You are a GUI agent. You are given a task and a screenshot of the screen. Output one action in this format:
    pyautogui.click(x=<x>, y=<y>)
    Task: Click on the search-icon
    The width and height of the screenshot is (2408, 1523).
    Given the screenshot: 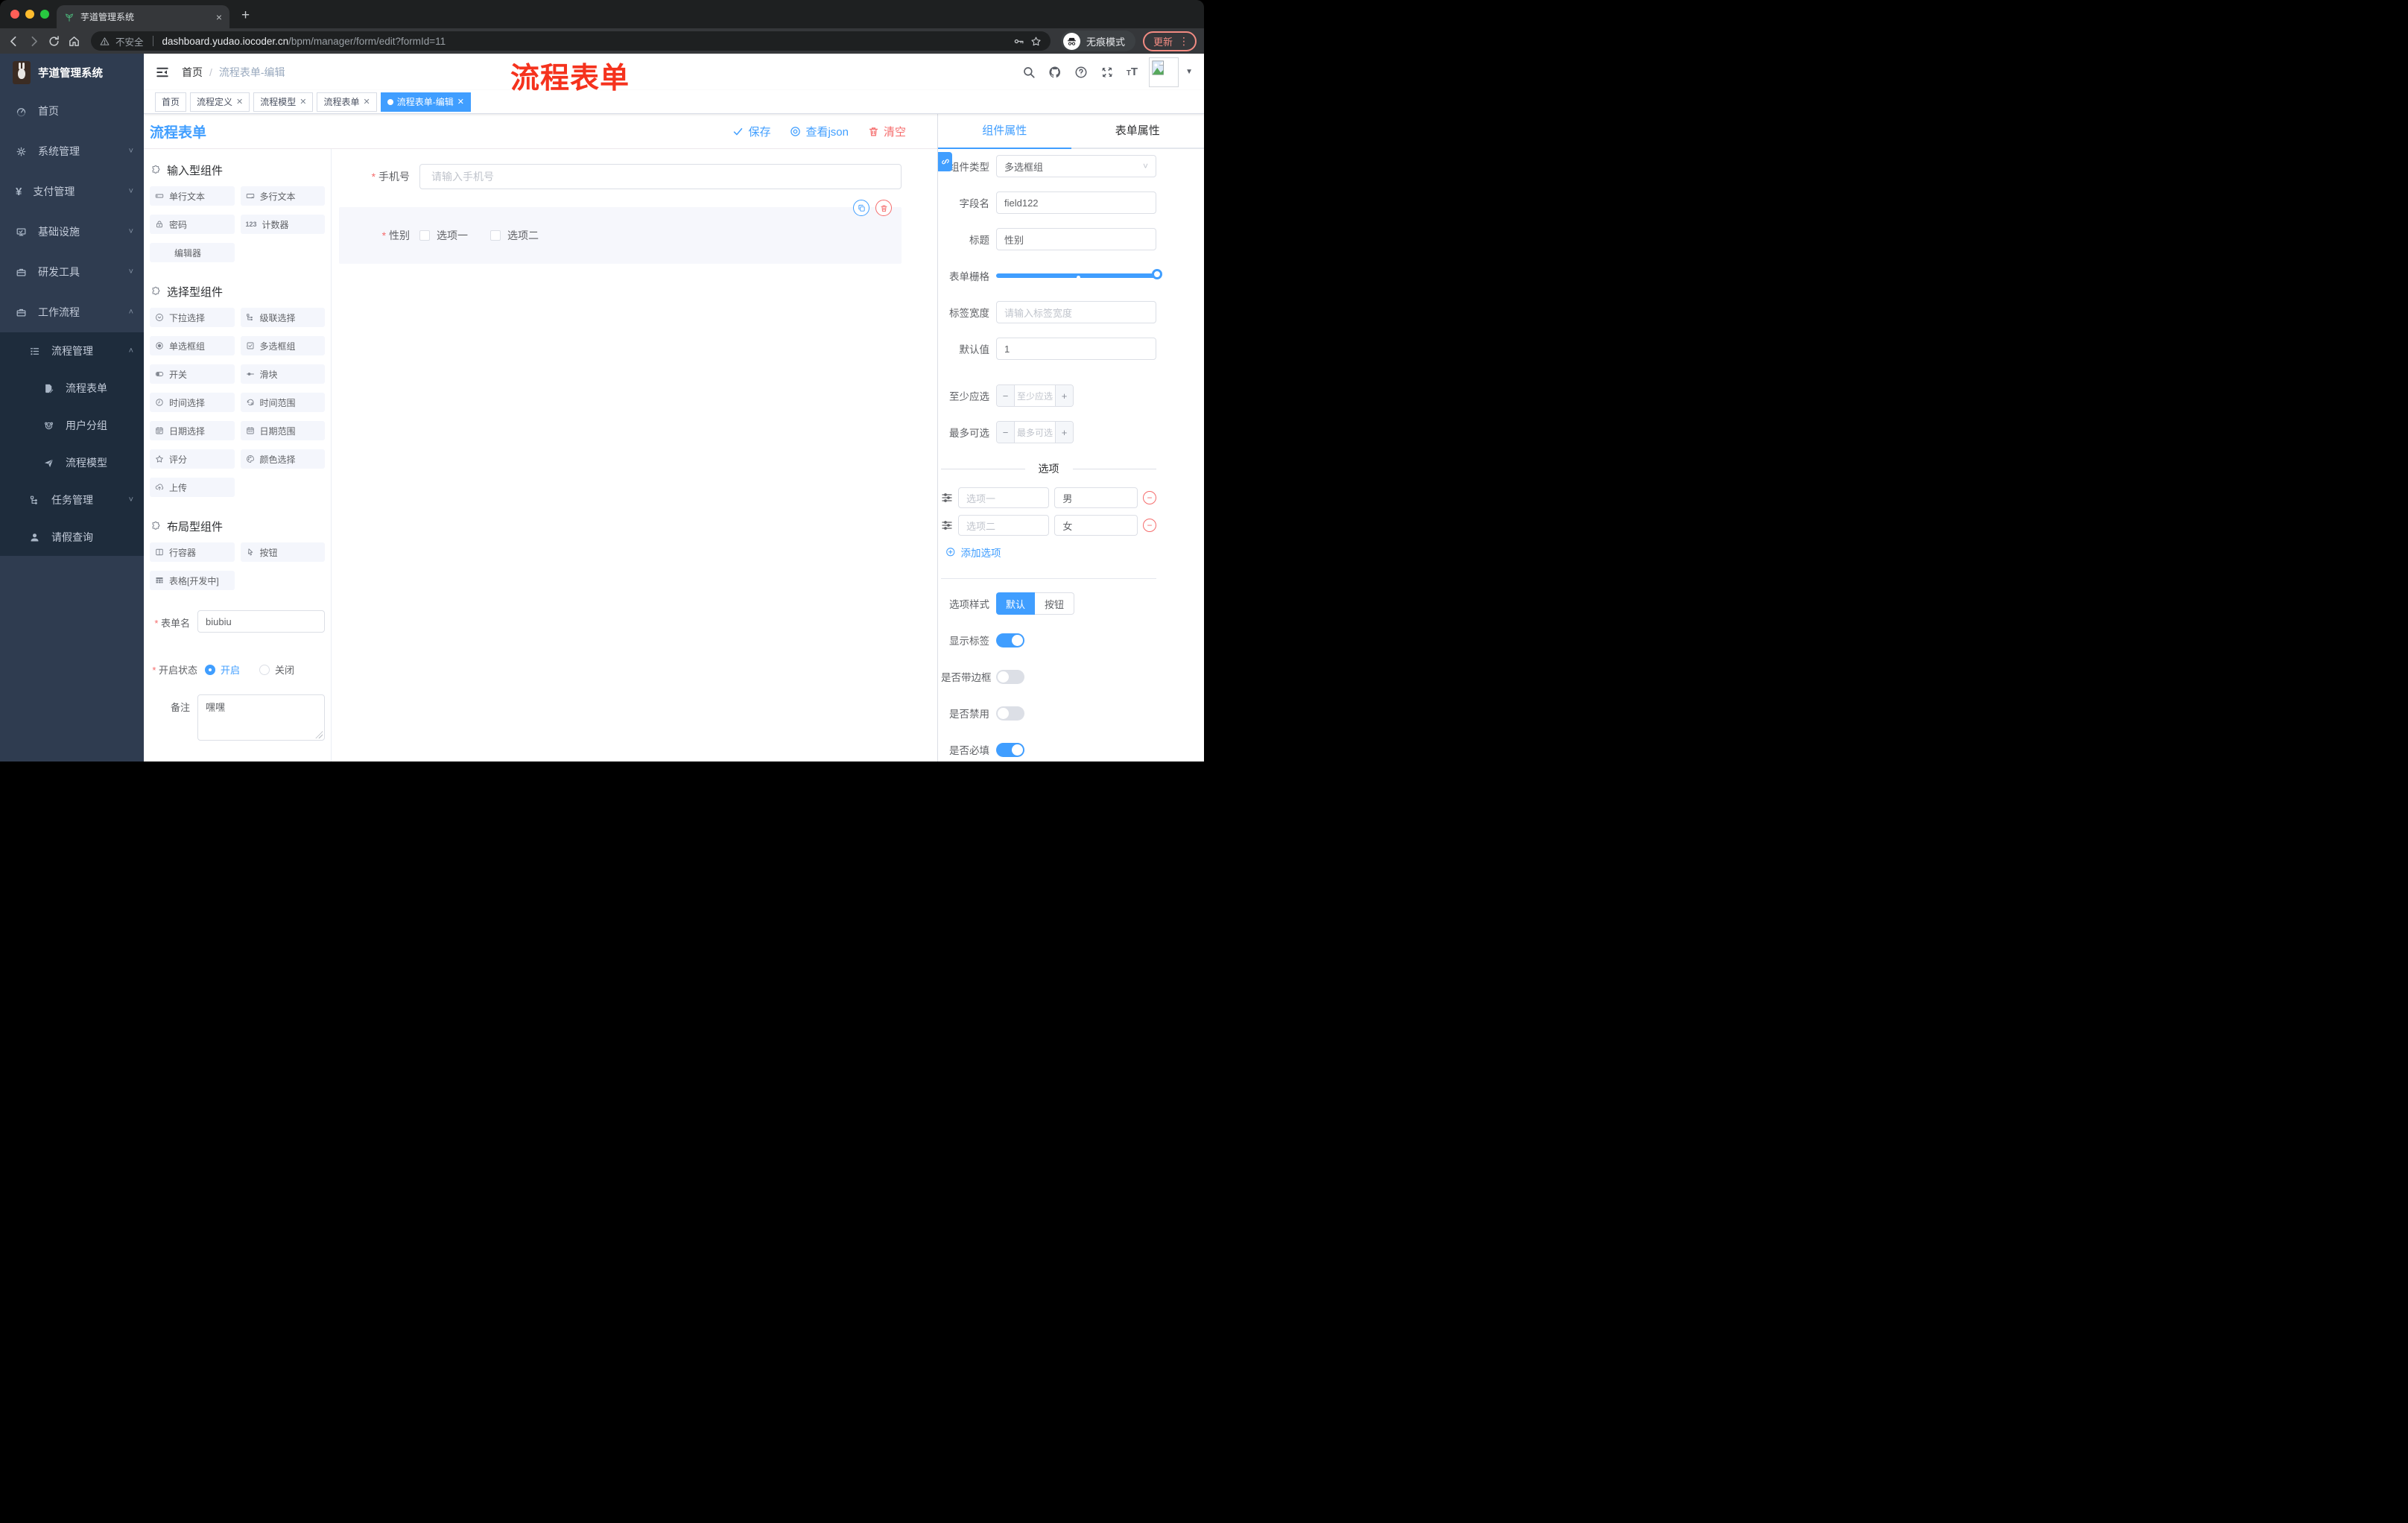 What is the action you would take?
    pyautogui.click(x=1029, y=72)
    